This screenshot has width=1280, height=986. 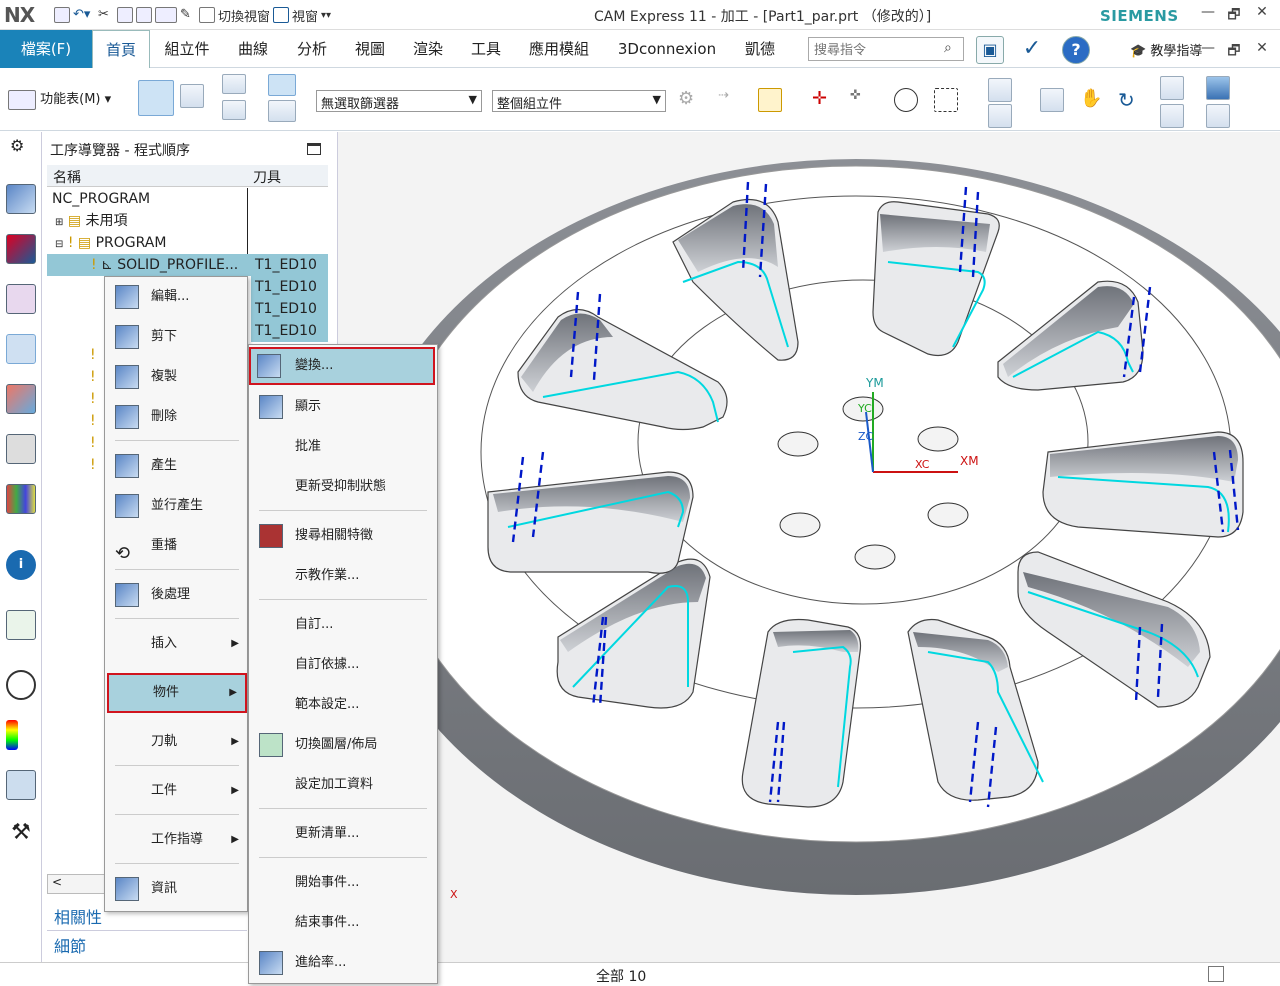 What do you see at coordinates (12, 735) in the screenshot?
I see `palette-icon` at bounding box center [12, 735].